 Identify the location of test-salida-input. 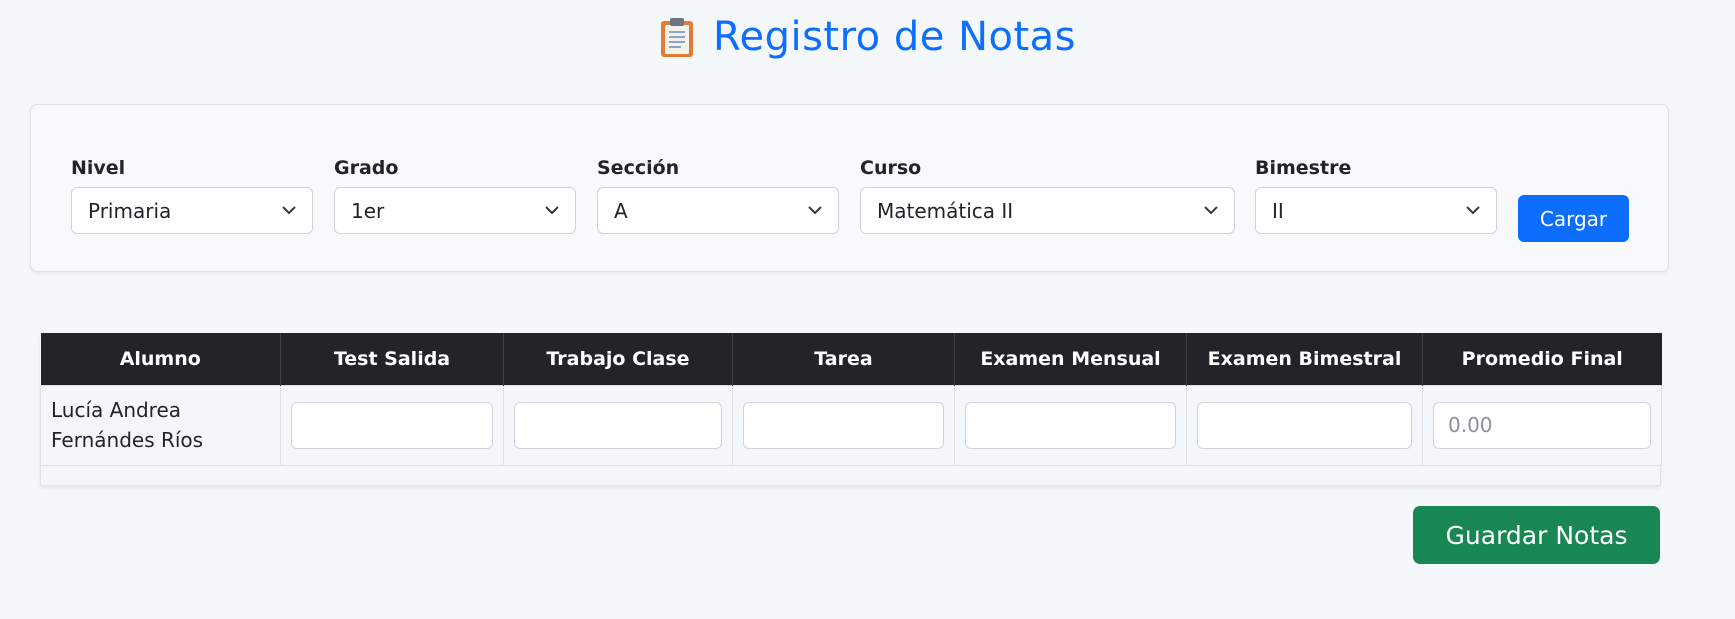
(392, 425).